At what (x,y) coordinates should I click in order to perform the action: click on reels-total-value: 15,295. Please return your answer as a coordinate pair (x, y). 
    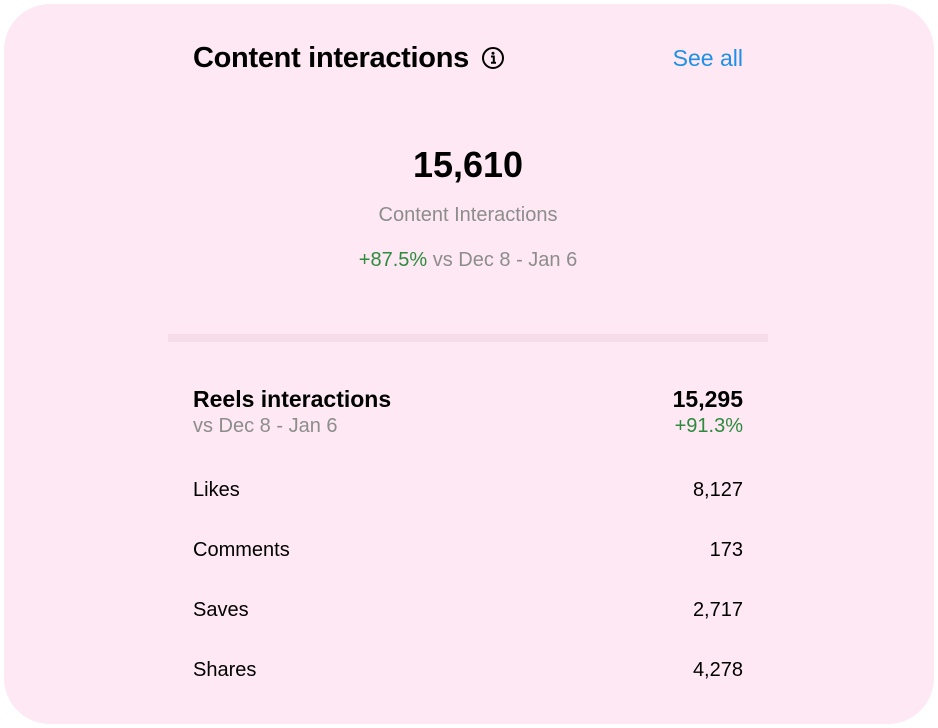
    Looking at the image, I should click on (707, 399).